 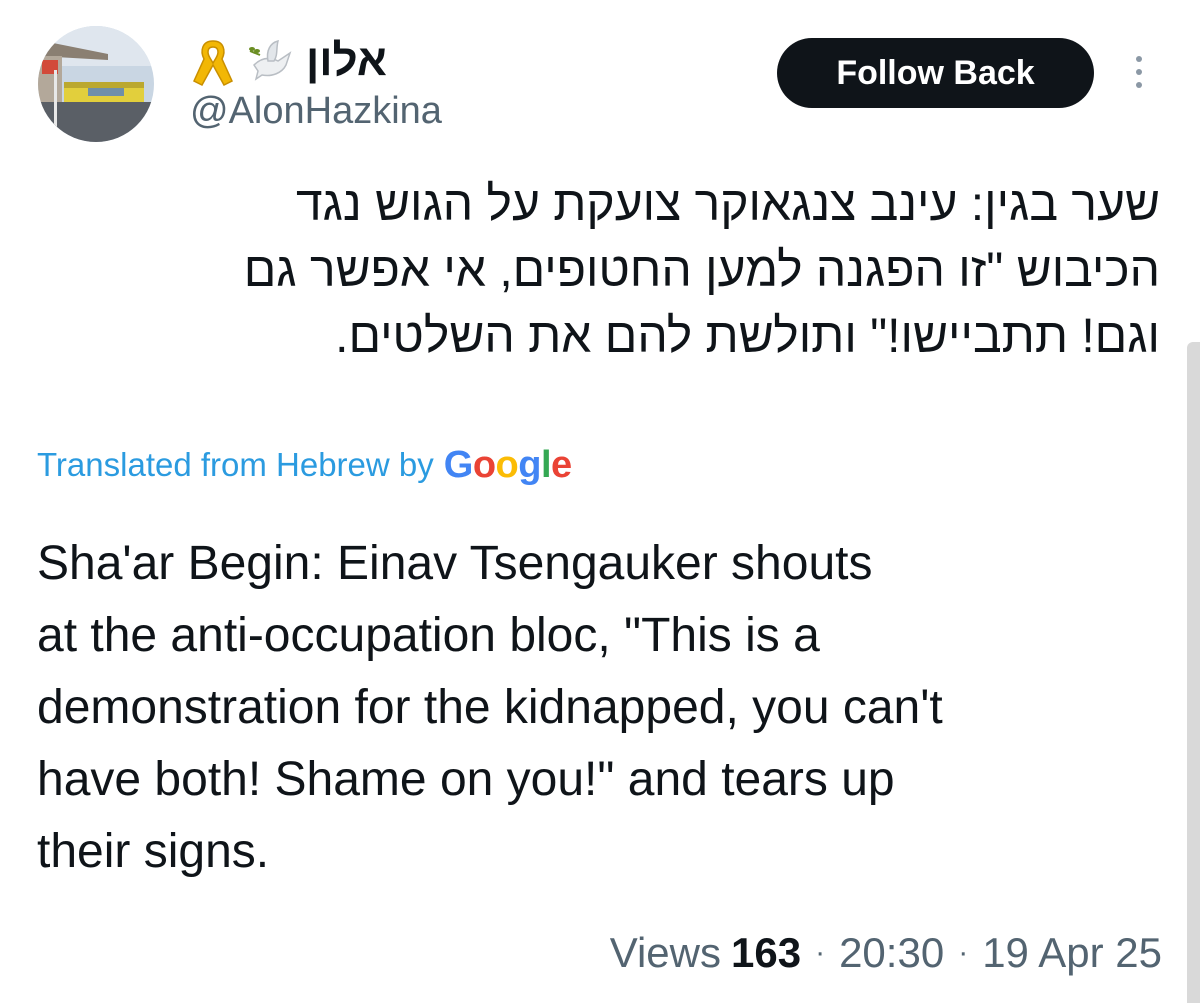 I want to click on more-options-icon, so click(x=1139, y=72).